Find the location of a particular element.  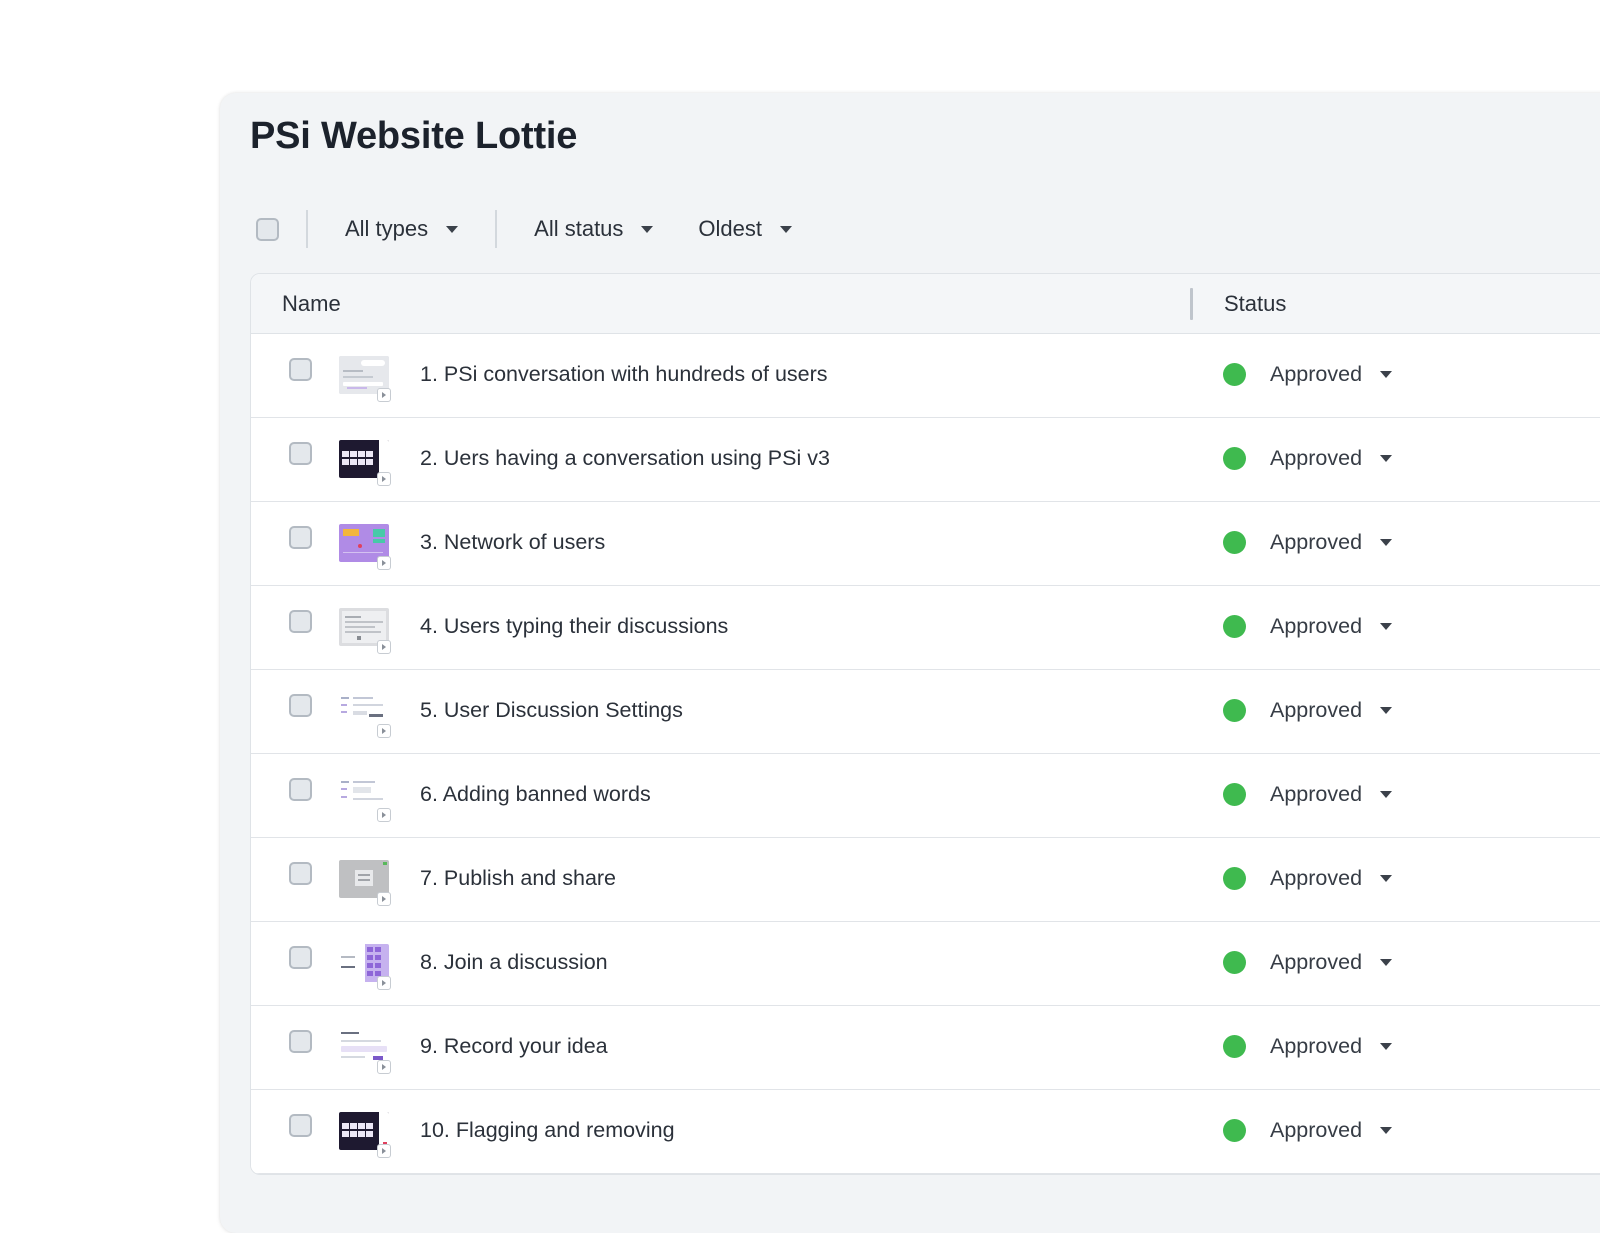

animation-name: 8. Join a discussion is located at coordinates (514, 962).